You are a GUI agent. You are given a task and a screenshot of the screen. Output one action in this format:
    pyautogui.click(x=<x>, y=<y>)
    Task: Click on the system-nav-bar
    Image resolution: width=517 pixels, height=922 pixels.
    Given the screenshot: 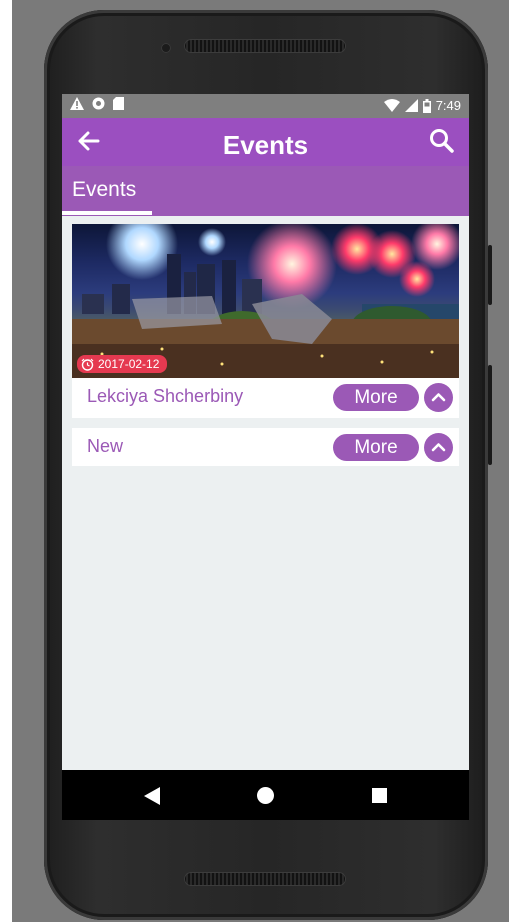 What is the action you would take?
    pyautogui.click(x=265, y=795)
    